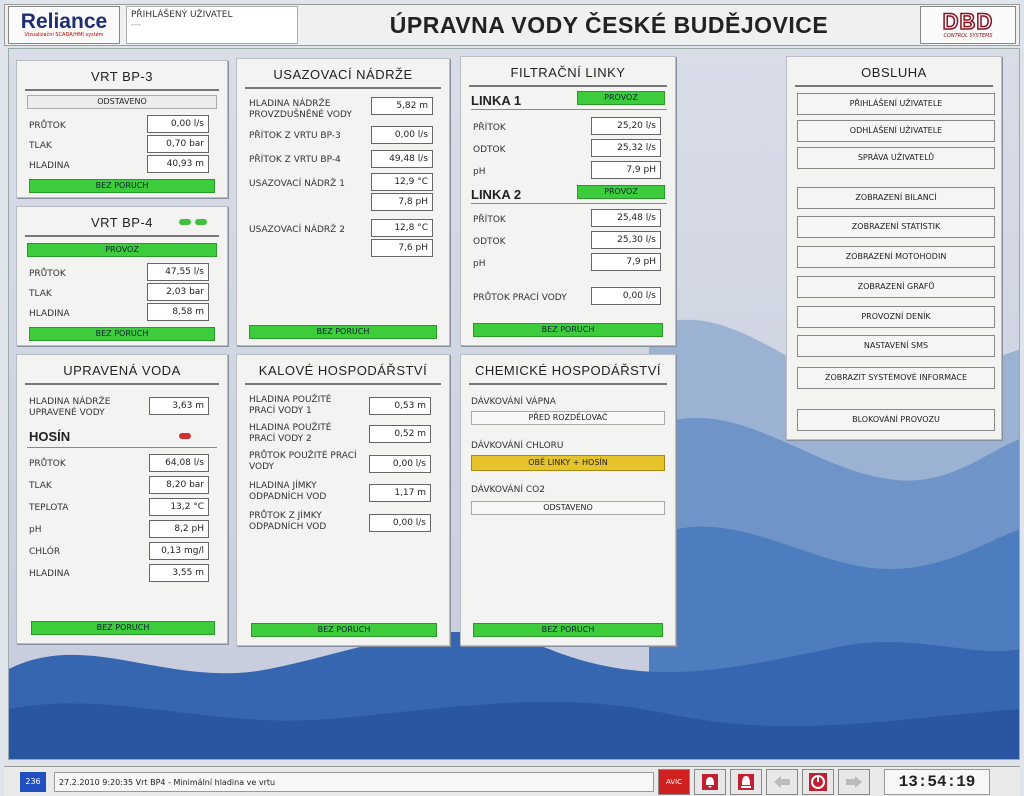  What do you see at coordinates (968, 36) in the screenshot?
I see `dbd-logo-subtext: CONTROL SYSTEMS` at bounding box center [968, 36].